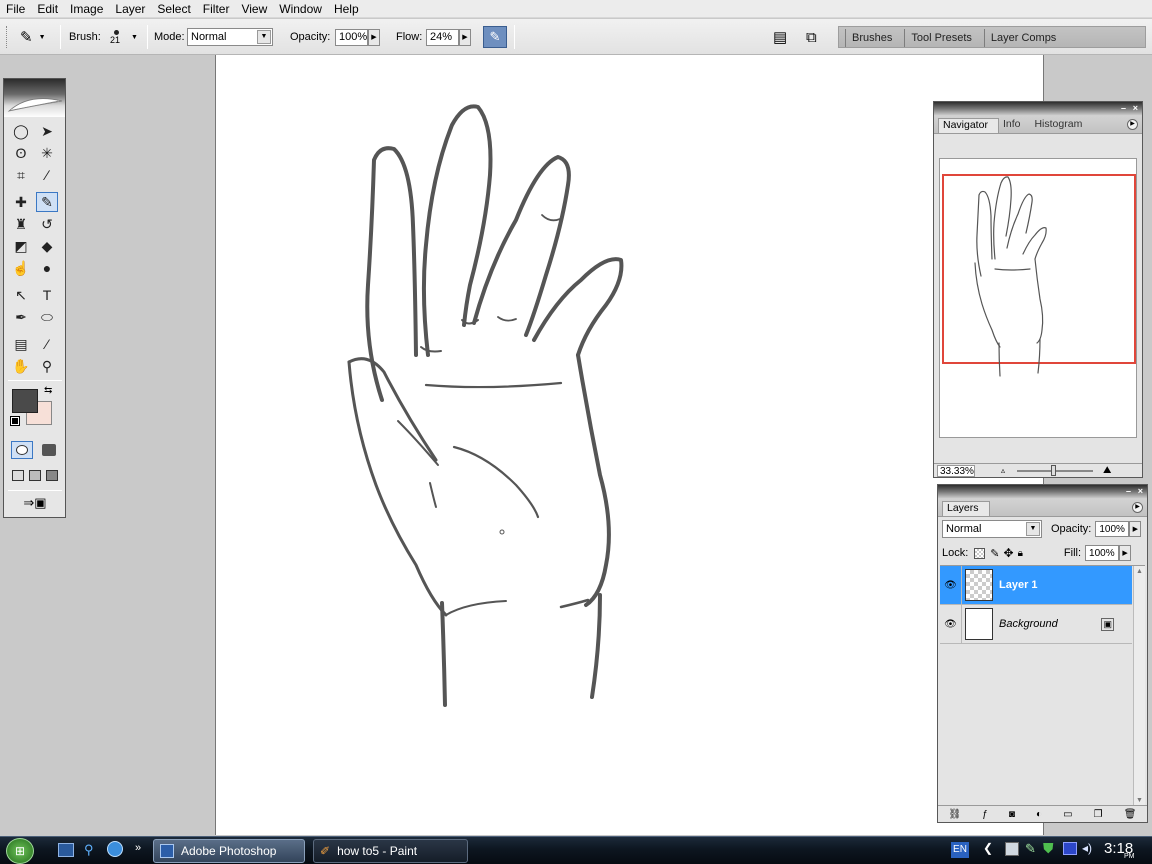 The image size is (1152, 864). I want to click on menu-file: File, so click(15, 9).